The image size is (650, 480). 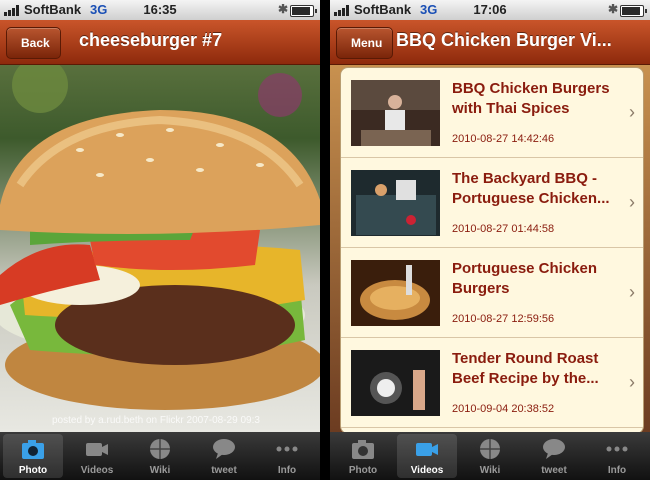 I want to click on back-button-label: Back, so click(x=35, y=43).